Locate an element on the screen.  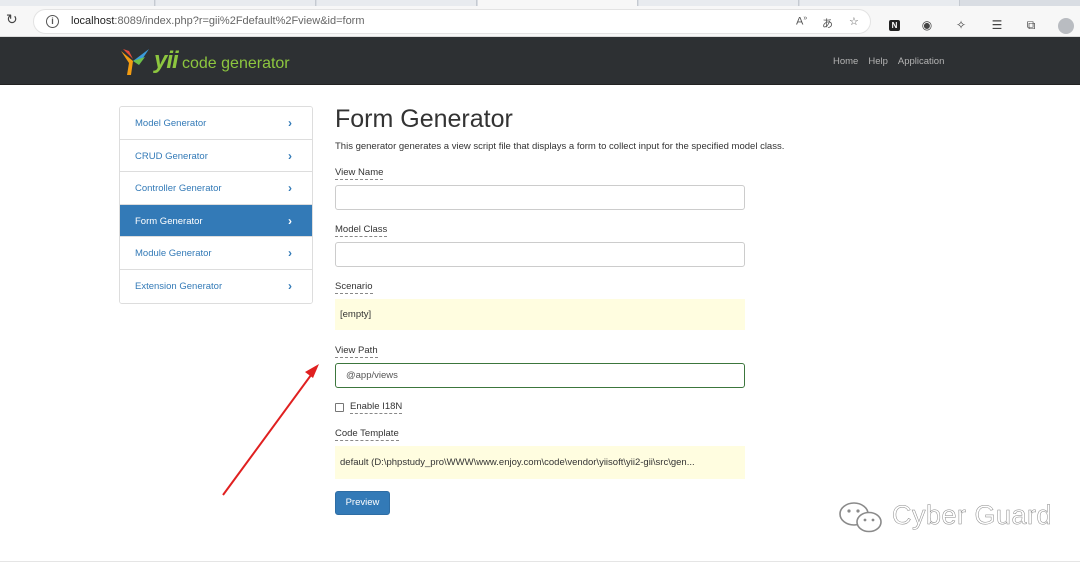
page-title: Form Generator is located at coordinates (424, 119).